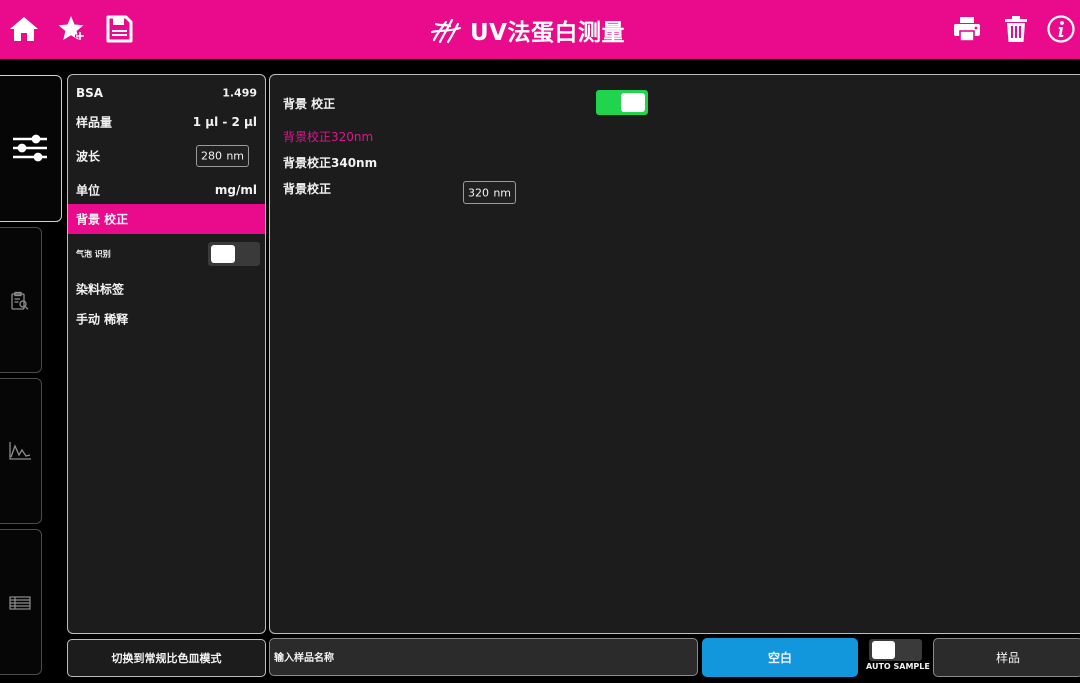 The width and height of the screenshot is (1080, 683). I want to click on rail-tab-chart, so click(21, 451).